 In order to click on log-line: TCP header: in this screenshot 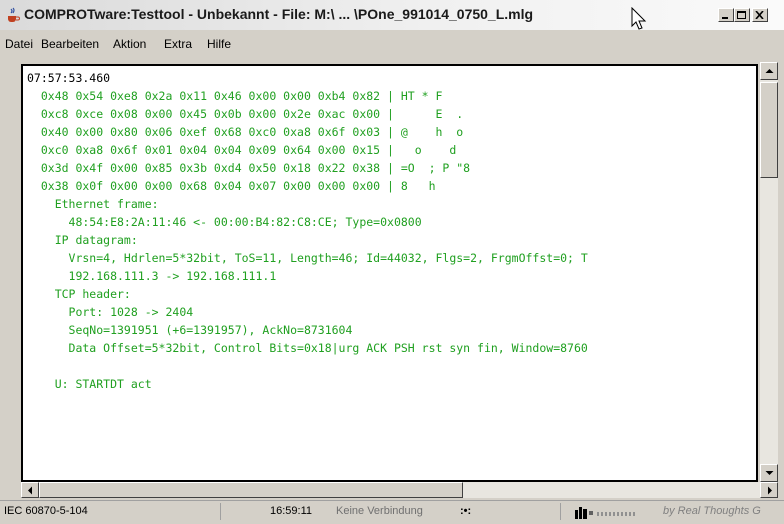, I will do `click(79, 294)`.